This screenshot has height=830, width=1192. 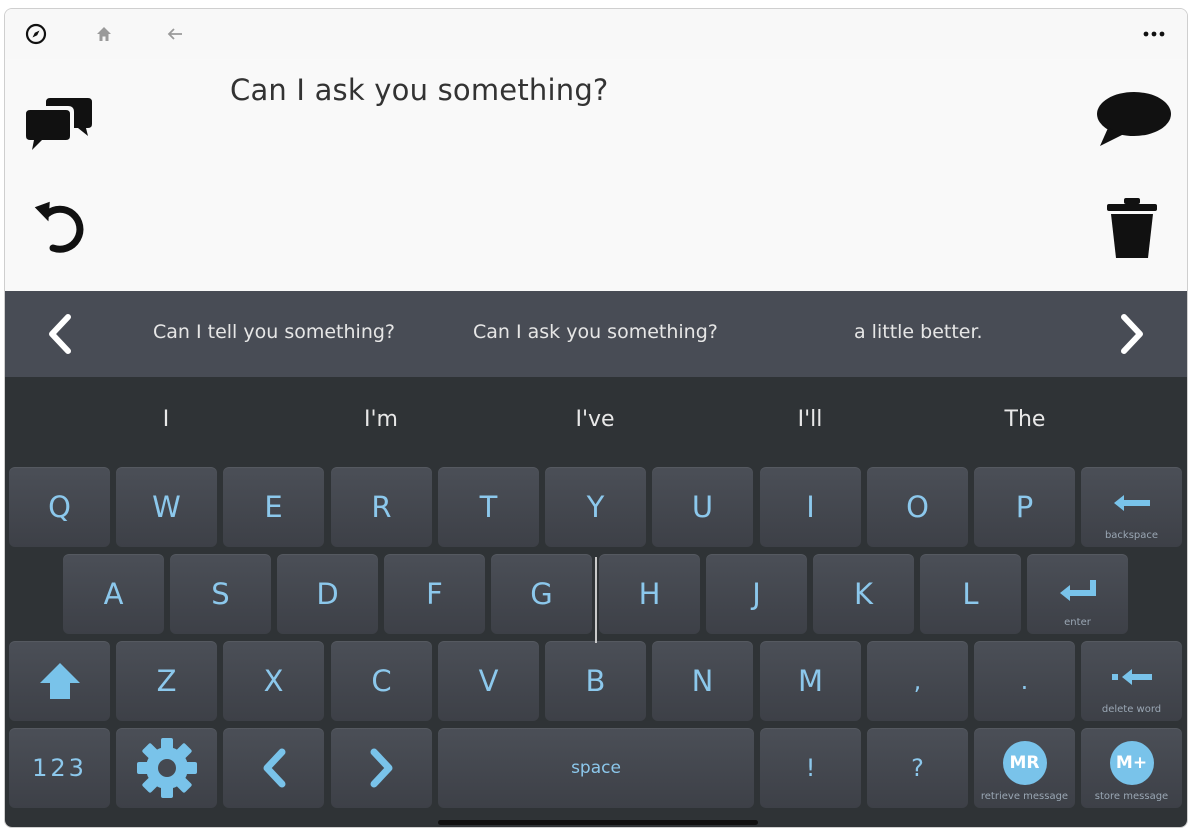 I want to click on word-prediction: I'll, so click(x=810, y=419).